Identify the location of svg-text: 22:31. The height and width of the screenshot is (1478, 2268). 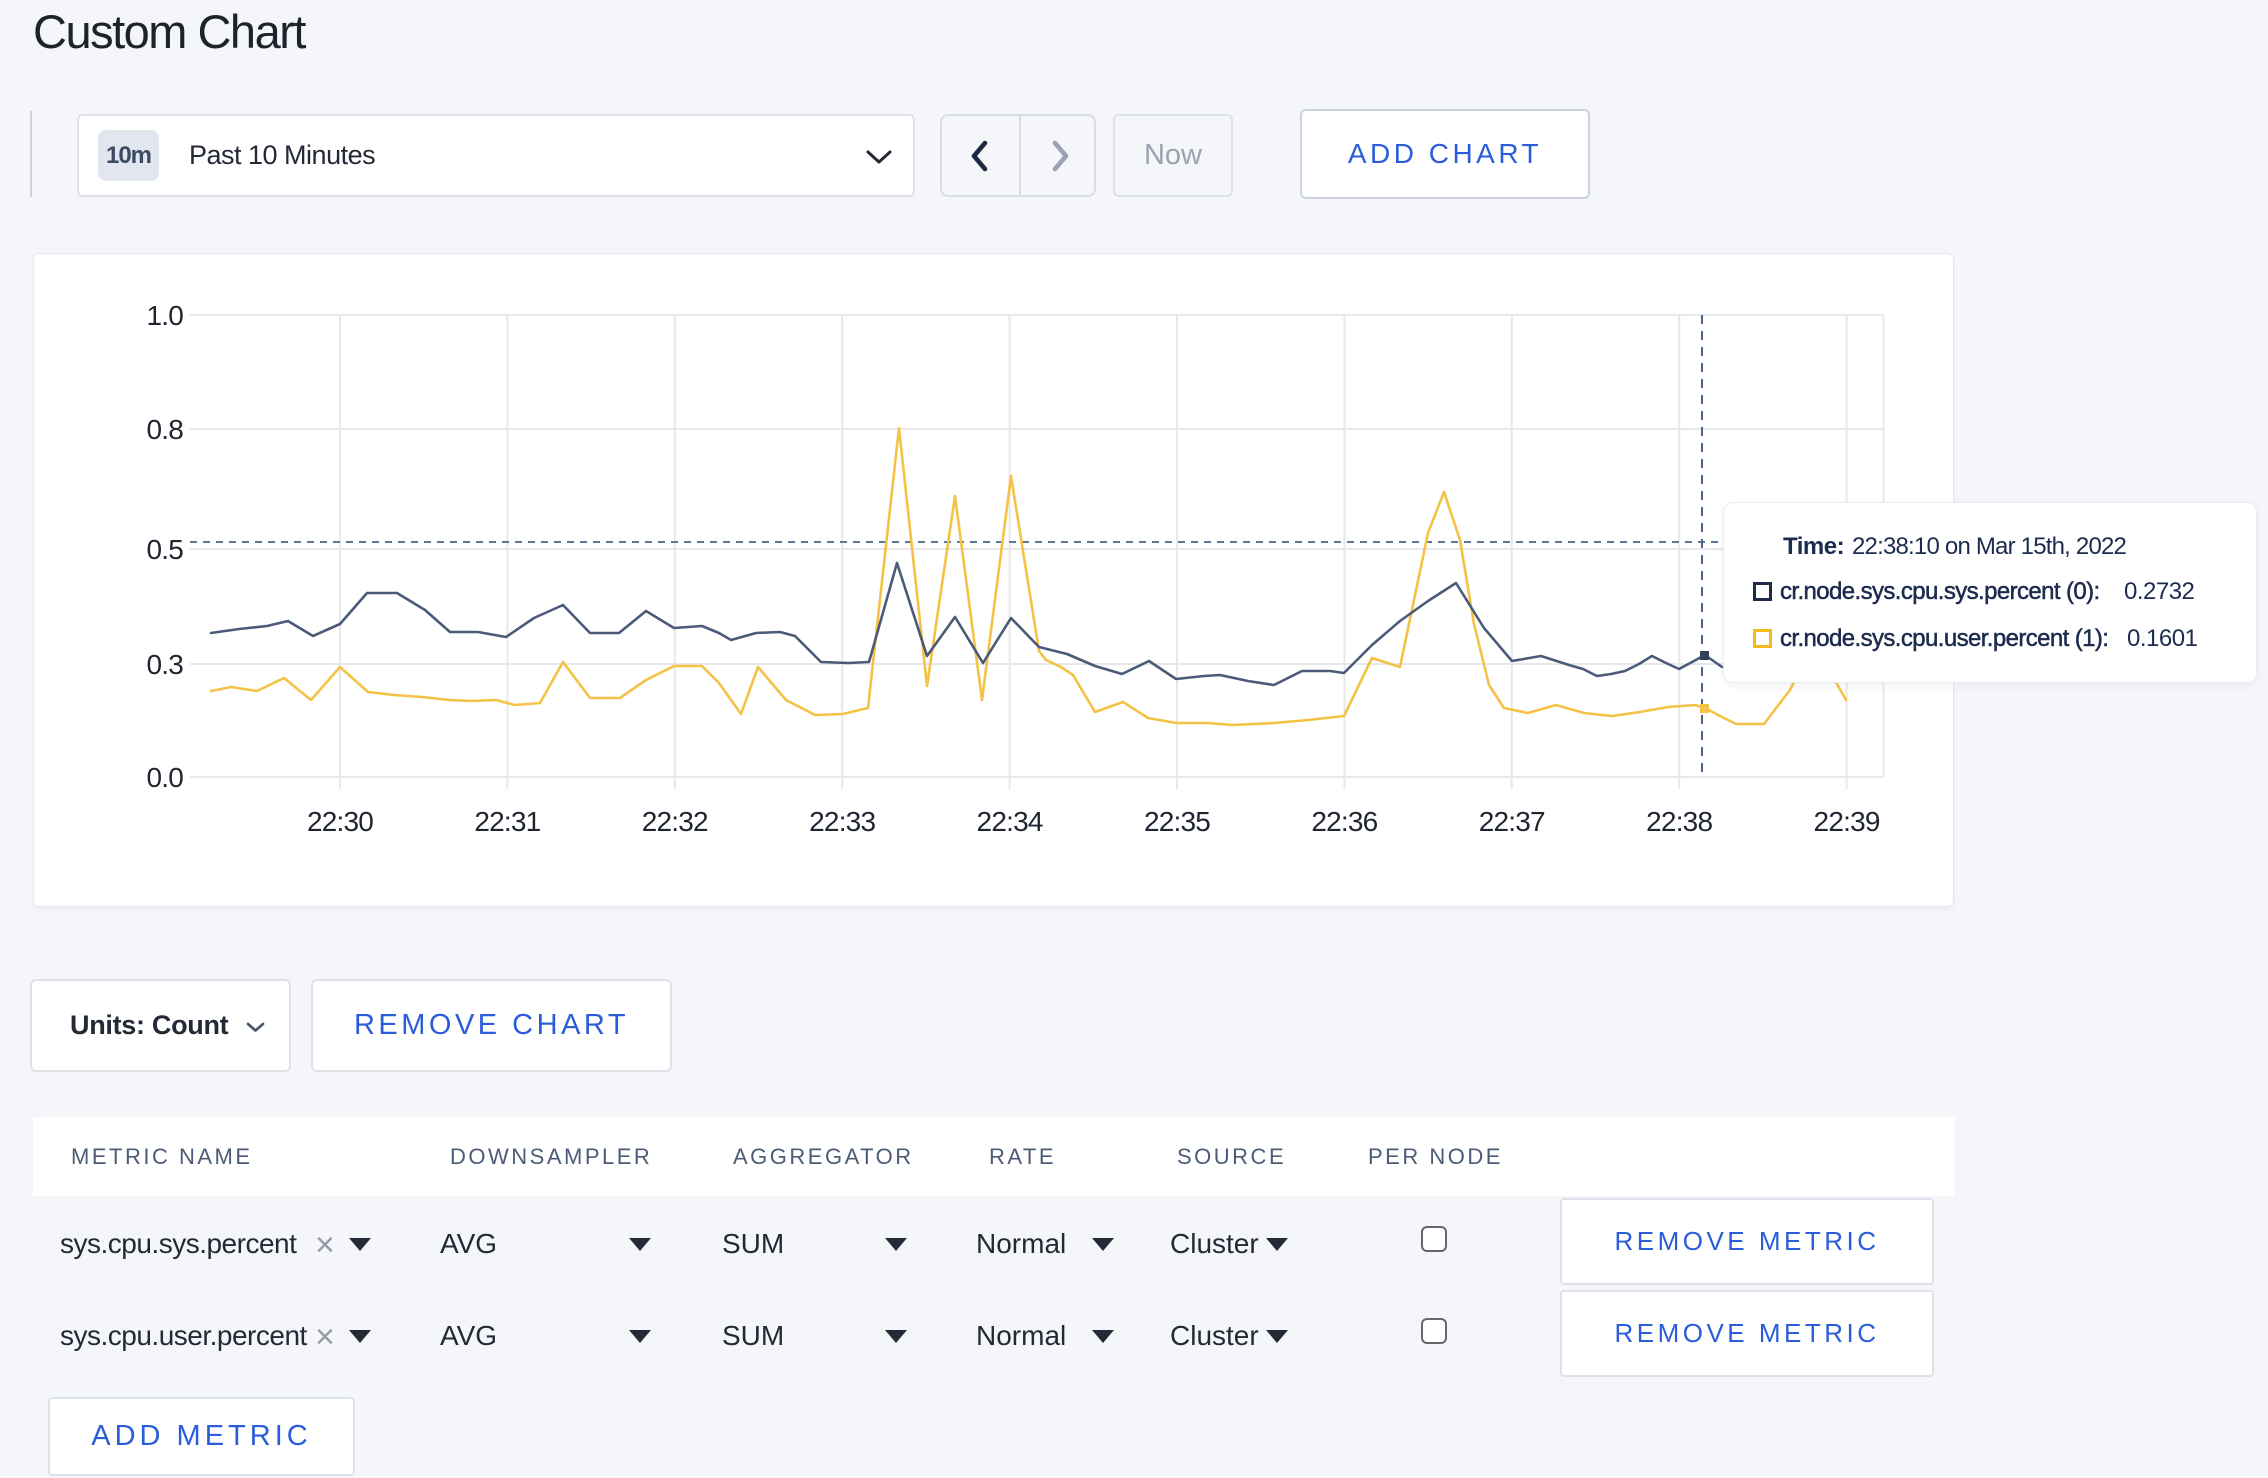
(507, 821).